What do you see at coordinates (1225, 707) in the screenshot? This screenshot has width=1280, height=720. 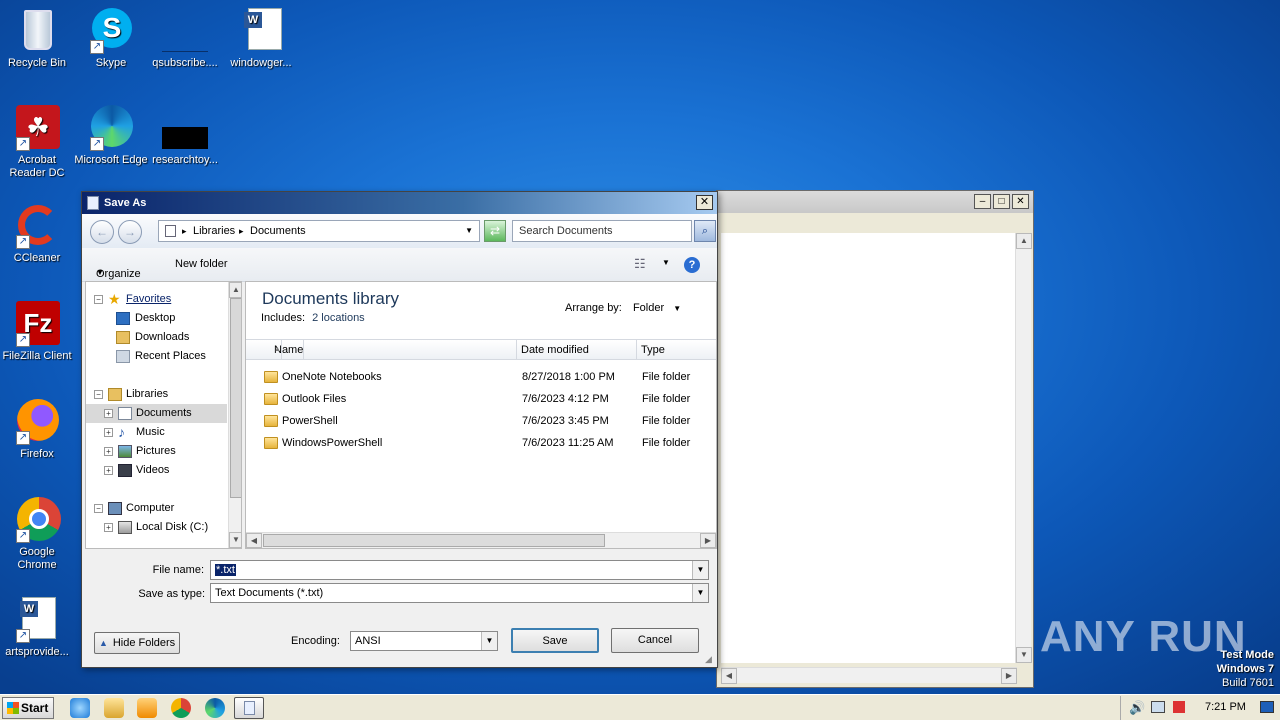 I see `clock: 7:21 PM` at bounding box center [1225, 707].